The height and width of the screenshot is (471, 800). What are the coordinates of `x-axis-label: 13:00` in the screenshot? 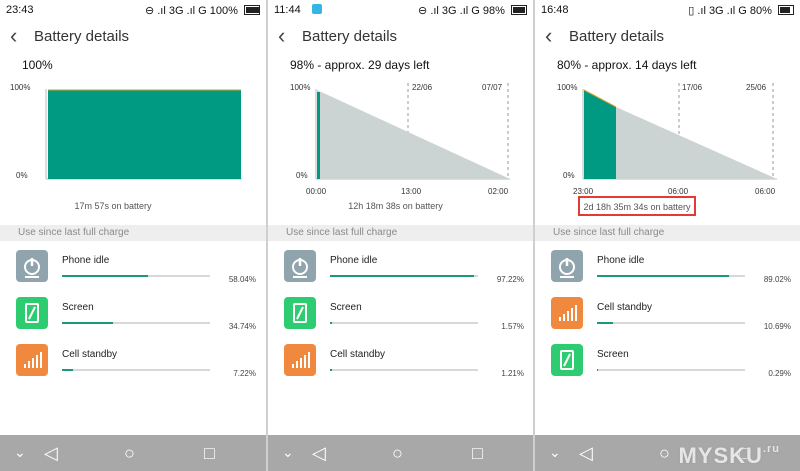 It's located at (411, 191).